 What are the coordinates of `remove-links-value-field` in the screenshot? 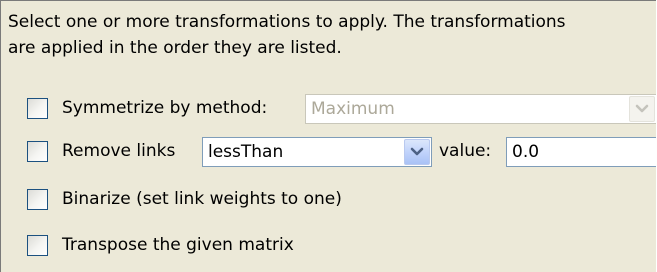 It's located at (581, 152).